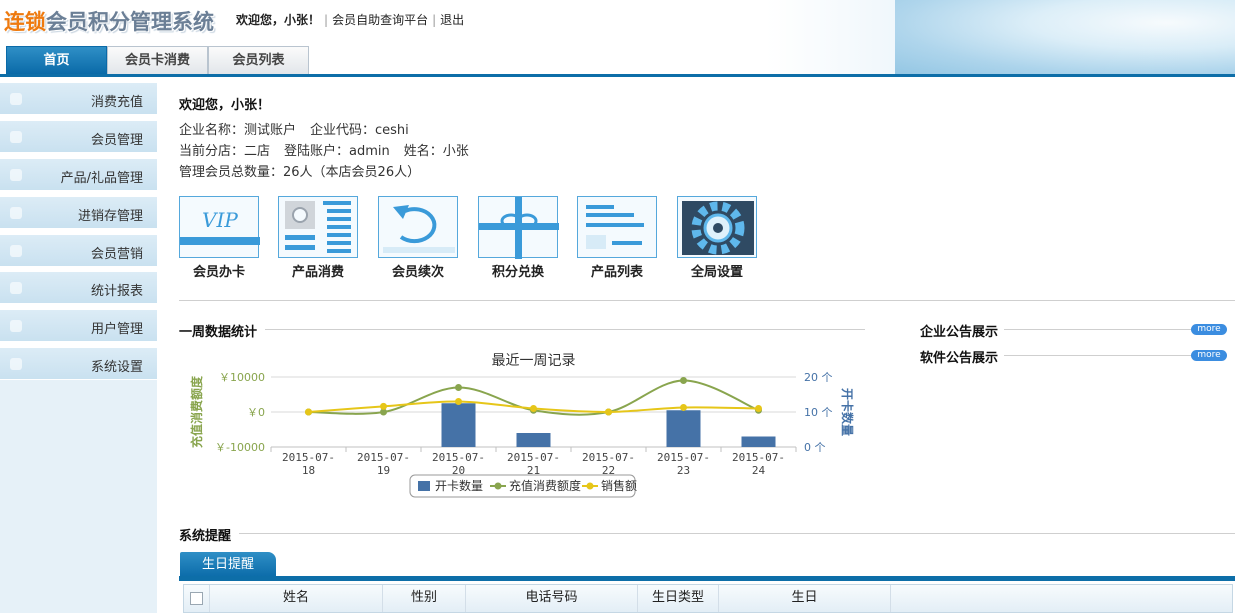 The height and width of the screenshot is (613, 1235). Describe the element at coordinates (847, 412) in the screenshot. I see `y-right-axis-title: 开卡数量` at that location.